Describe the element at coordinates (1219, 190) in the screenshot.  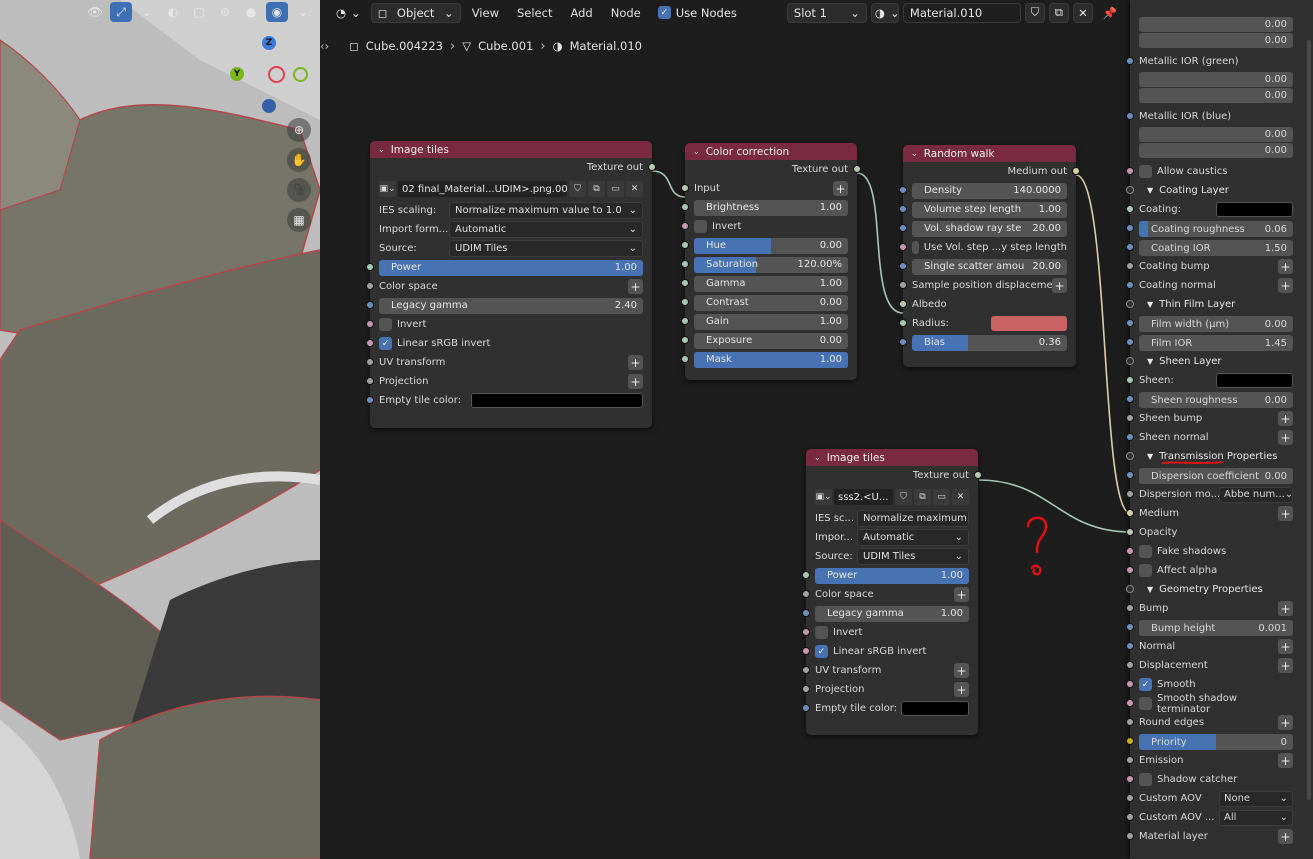
I see `coating-layer-panel: ▼ Coating Layer` at that location.